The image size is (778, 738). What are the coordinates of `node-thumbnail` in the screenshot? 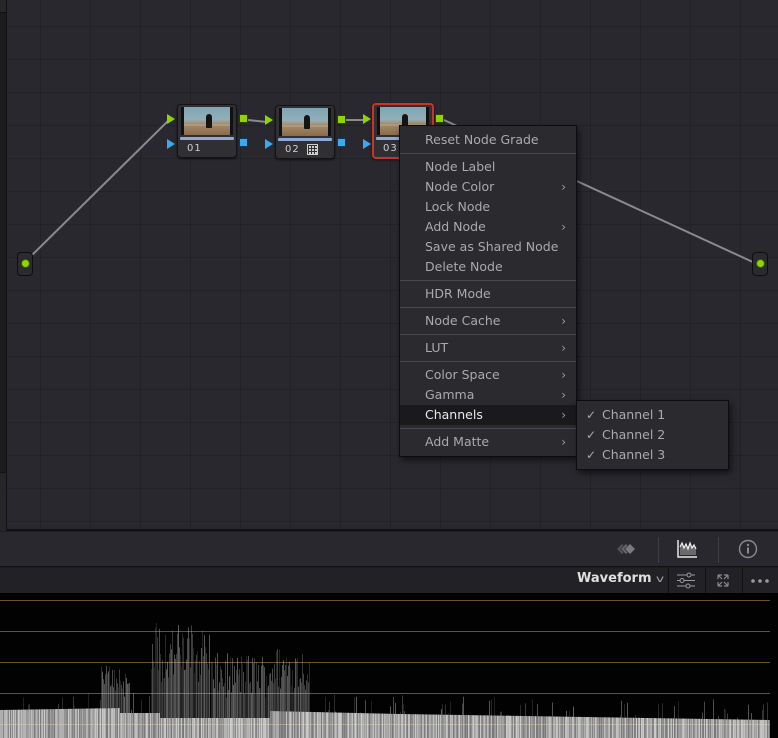 It's located at (305, 122).